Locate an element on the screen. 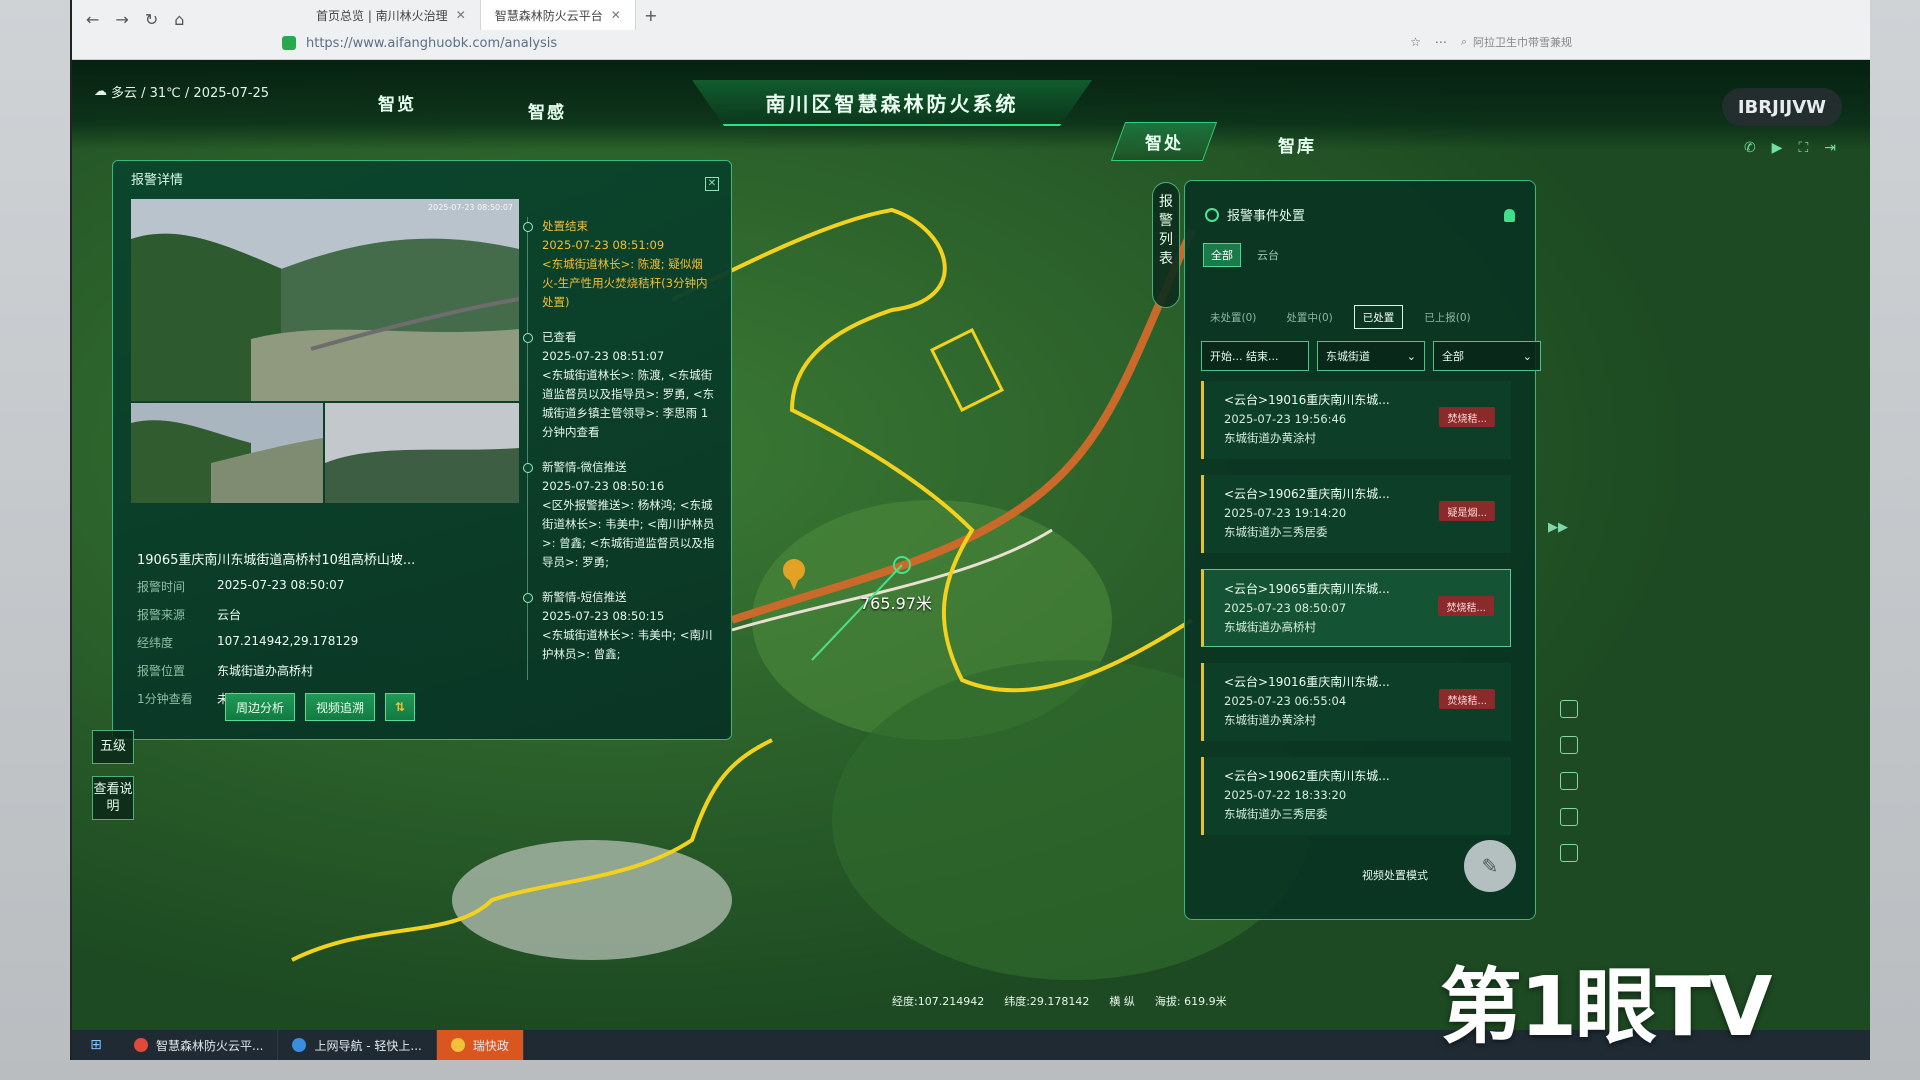 The height and width of the screenshot is (1080, 1920). back-icon: ← is located at coordinates (92, 19).